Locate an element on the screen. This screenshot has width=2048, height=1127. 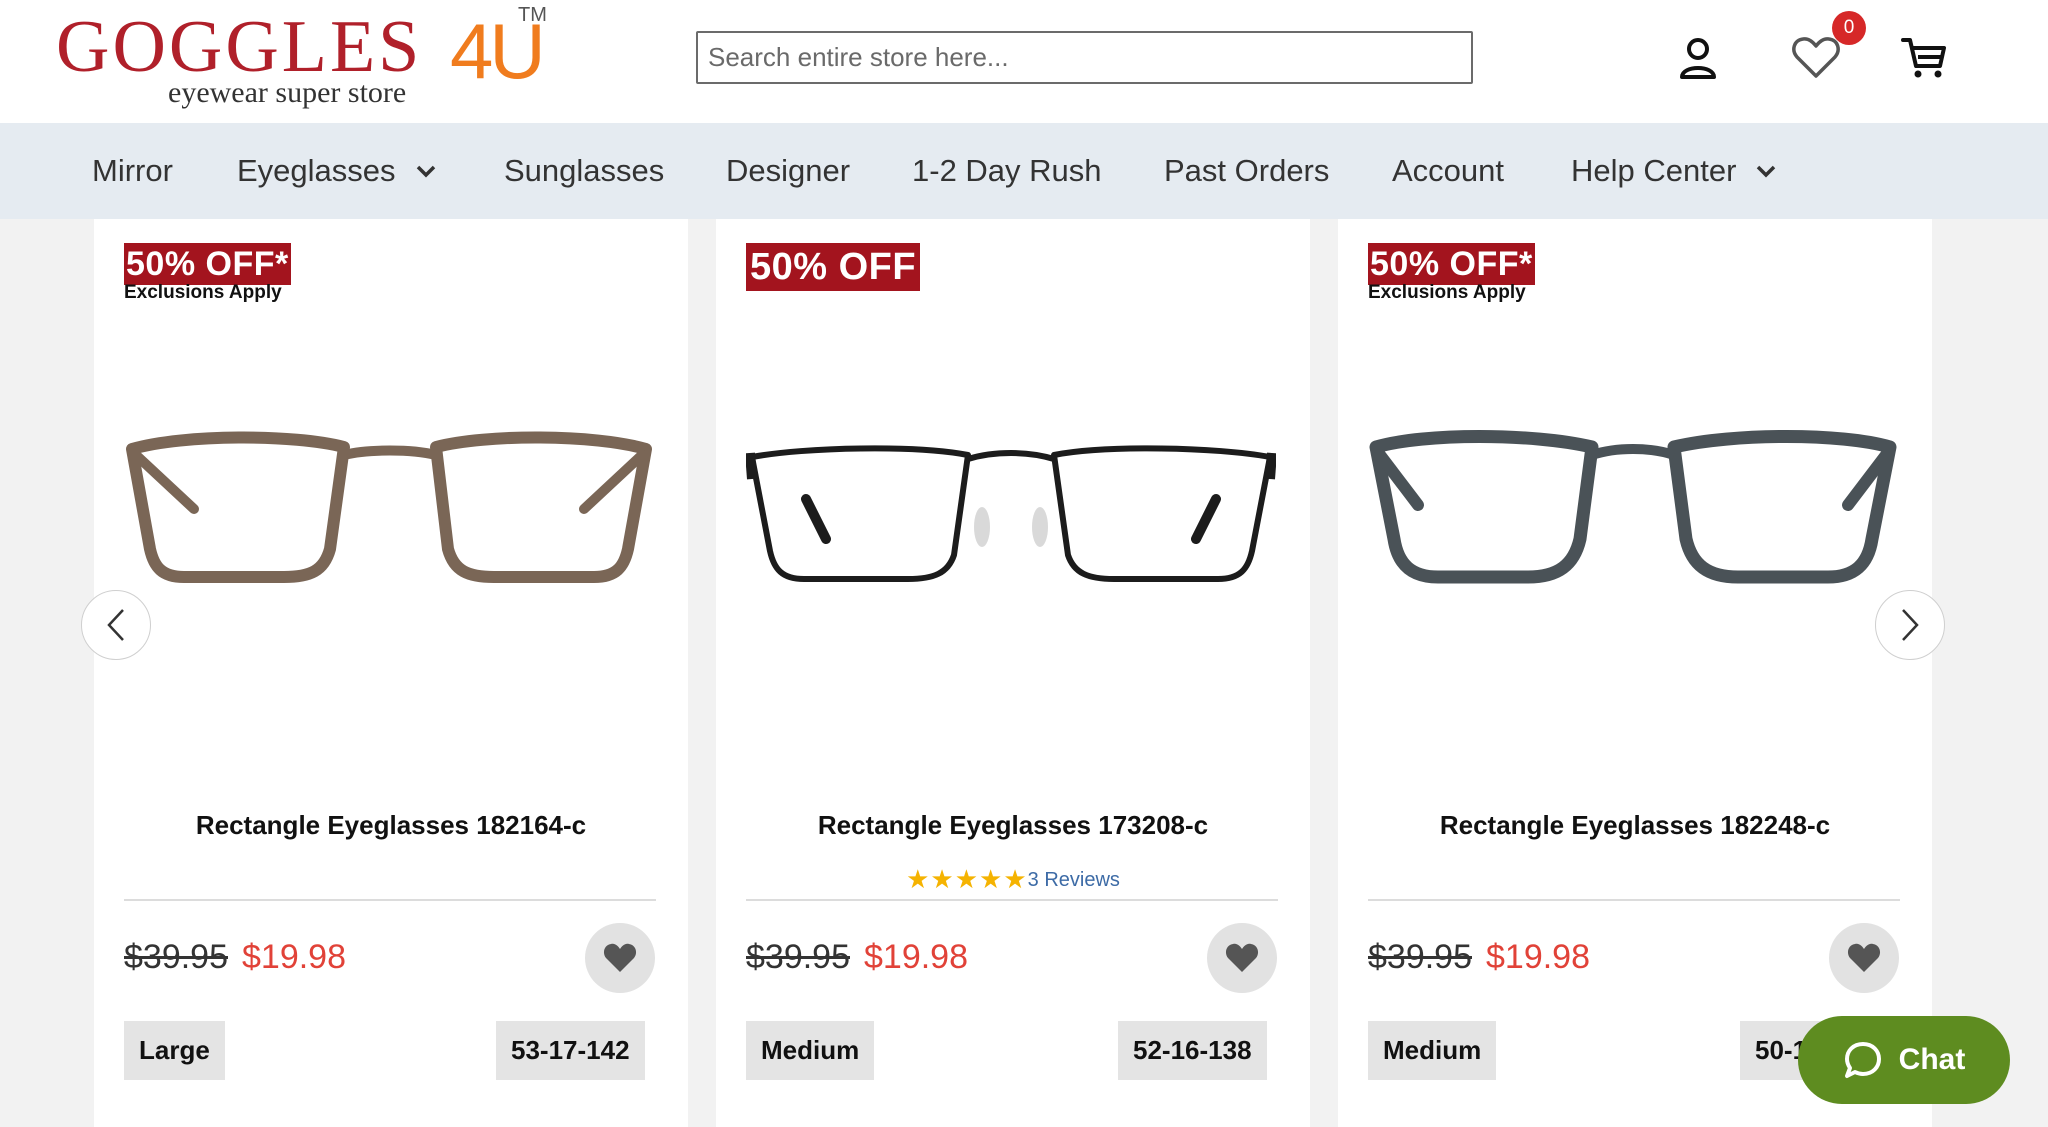
measurements-tag: 52-16-138 is located at coordinates (1192, 1050).